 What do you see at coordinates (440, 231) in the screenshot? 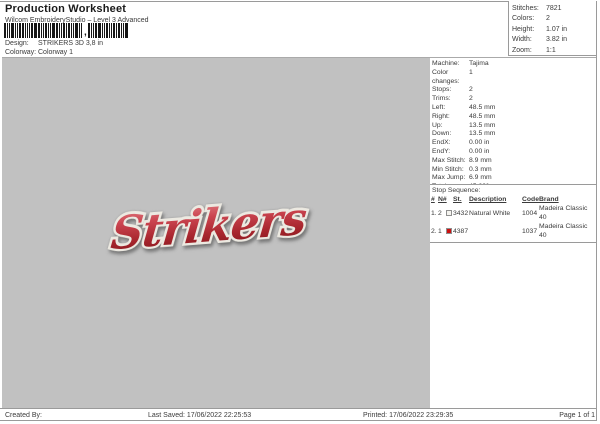
I see `needle-num: 1` at bounding box center [440, 231].